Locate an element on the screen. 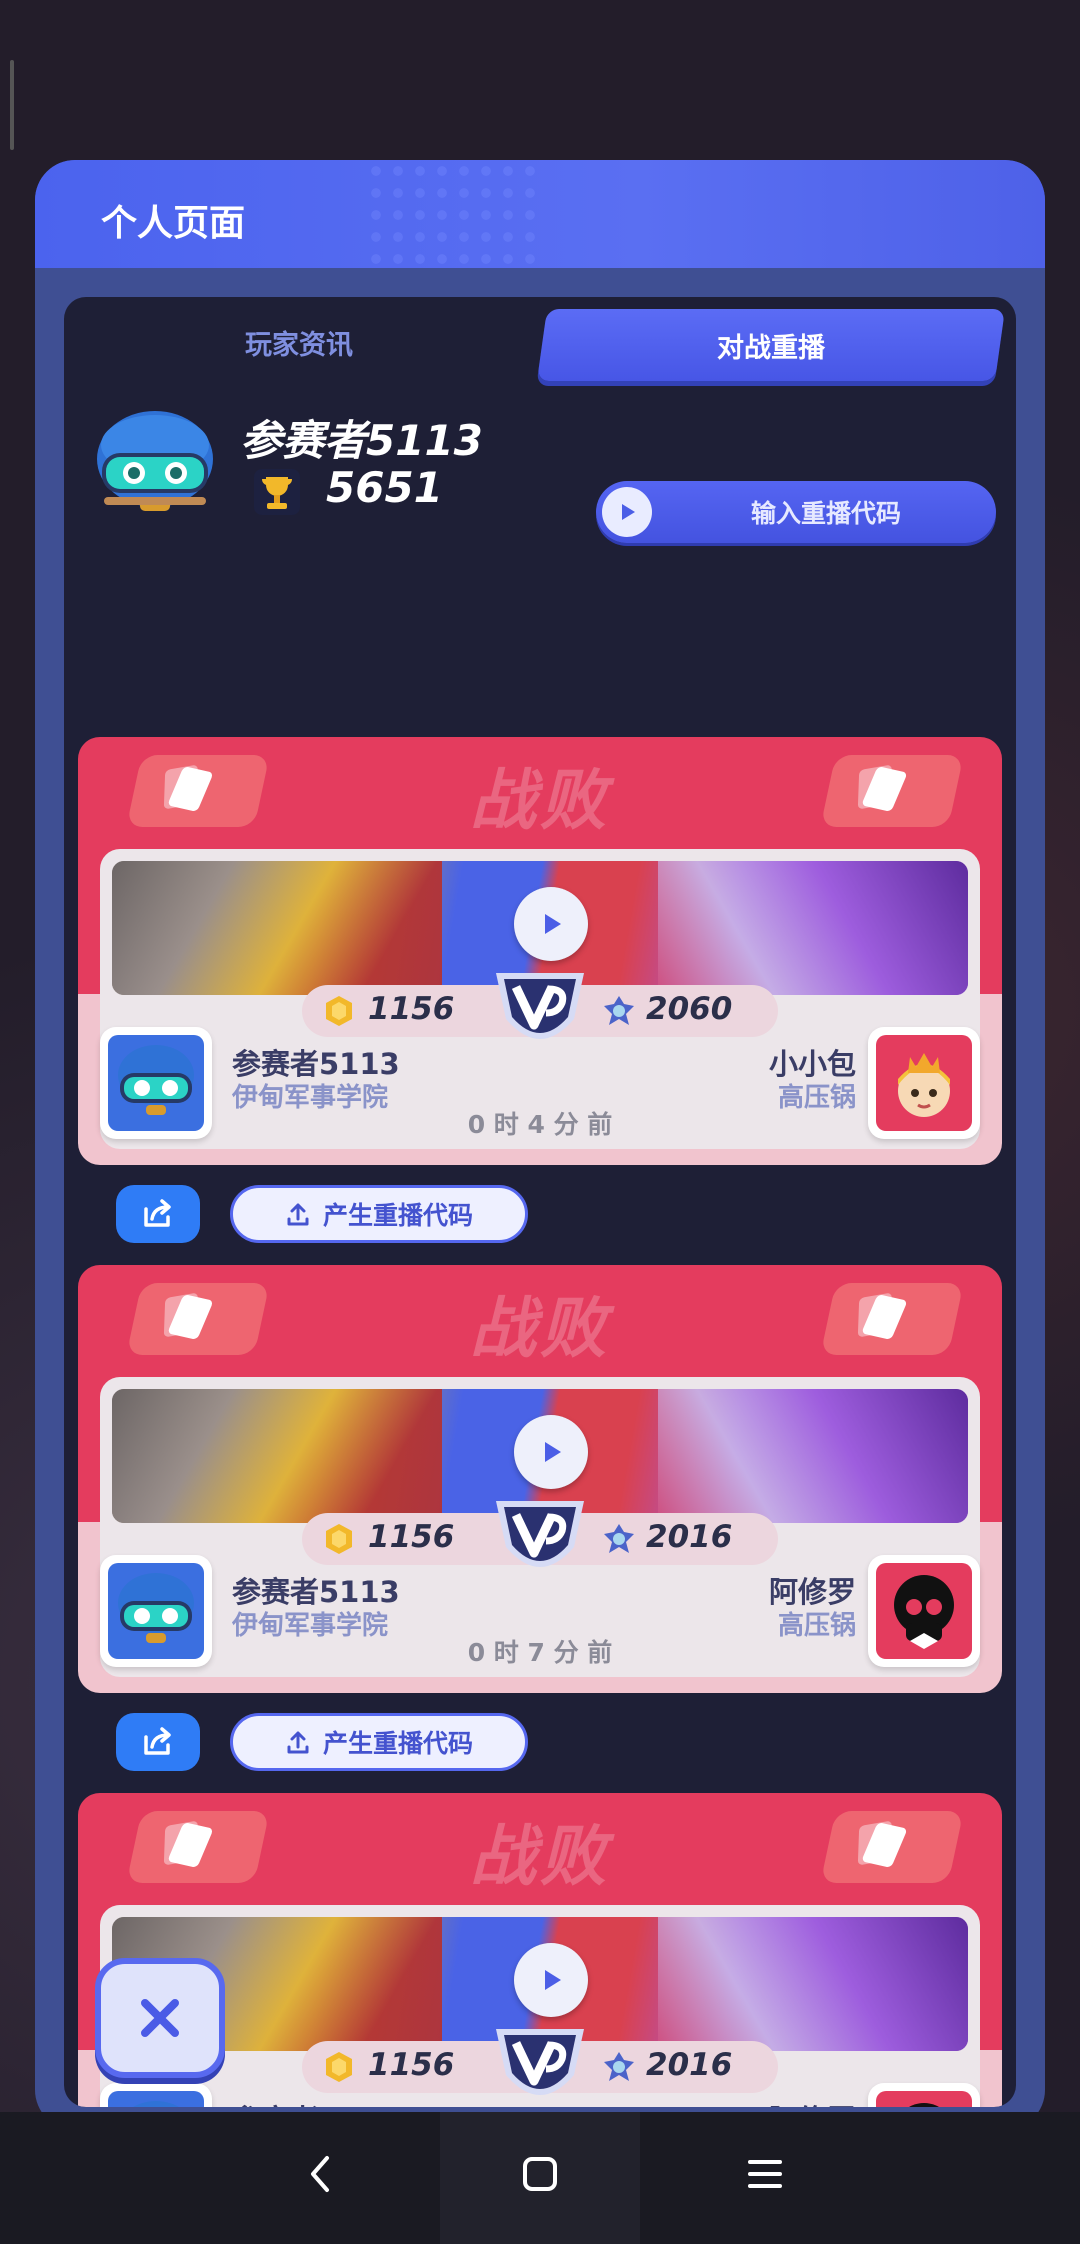 Image resolution: width=1080 pixels, height=2244 pixels. page-title: 个人页面 is located at coordinates (173, 223).